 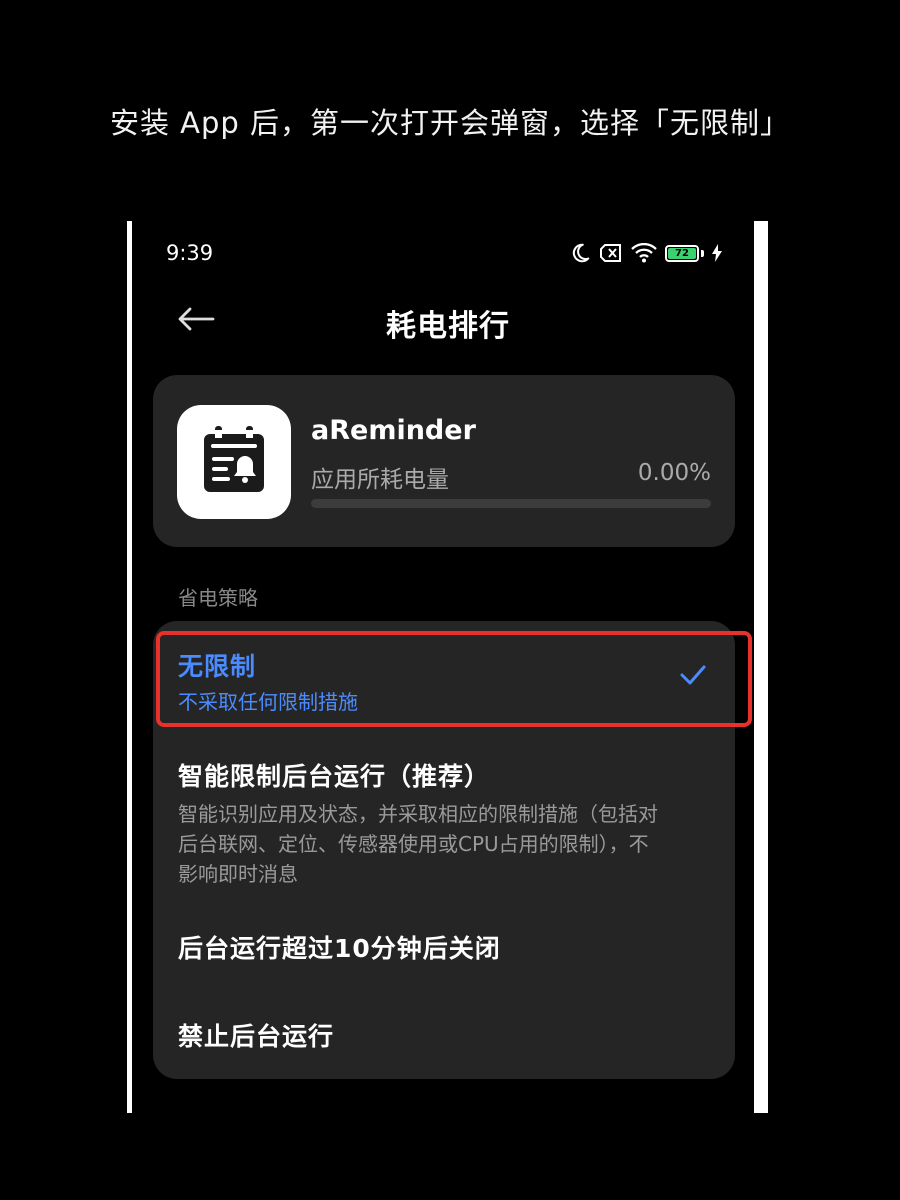 I want to click on charging-icon, so click(x=717, y=253).